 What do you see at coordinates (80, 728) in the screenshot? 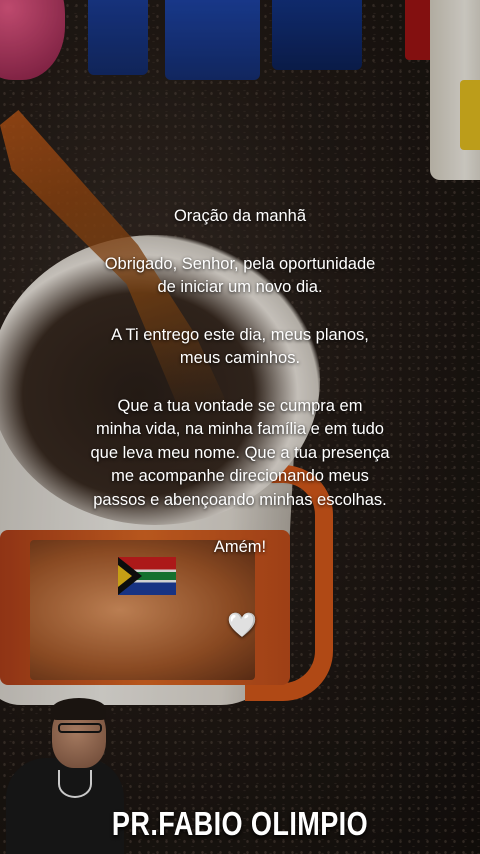
I see `glasses` at bounding box center [80, 728].